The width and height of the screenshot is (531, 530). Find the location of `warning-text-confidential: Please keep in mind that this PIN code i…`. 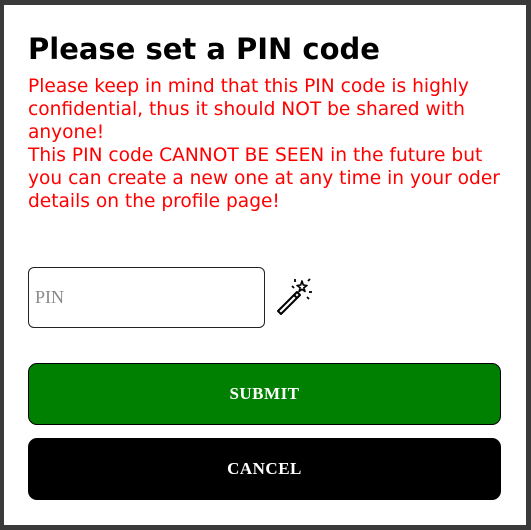

warning-text-confidential: Please keep in mind that this PIN code i… is located at coordinates (248, 109).